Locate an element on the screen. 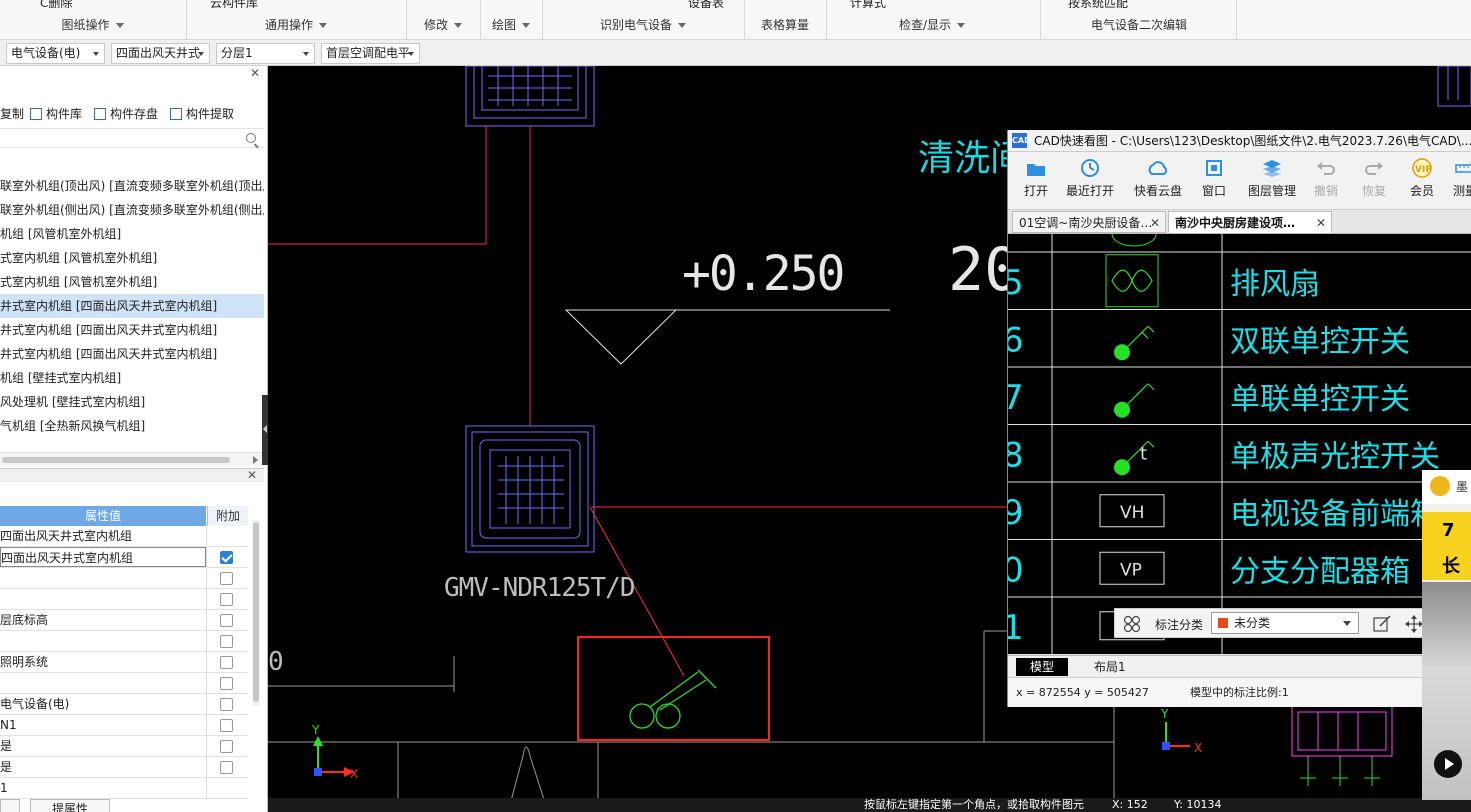 The height and width of the screenshot is (812, 1471). table-row: 照明系统 is located at coordinates (124, 662).